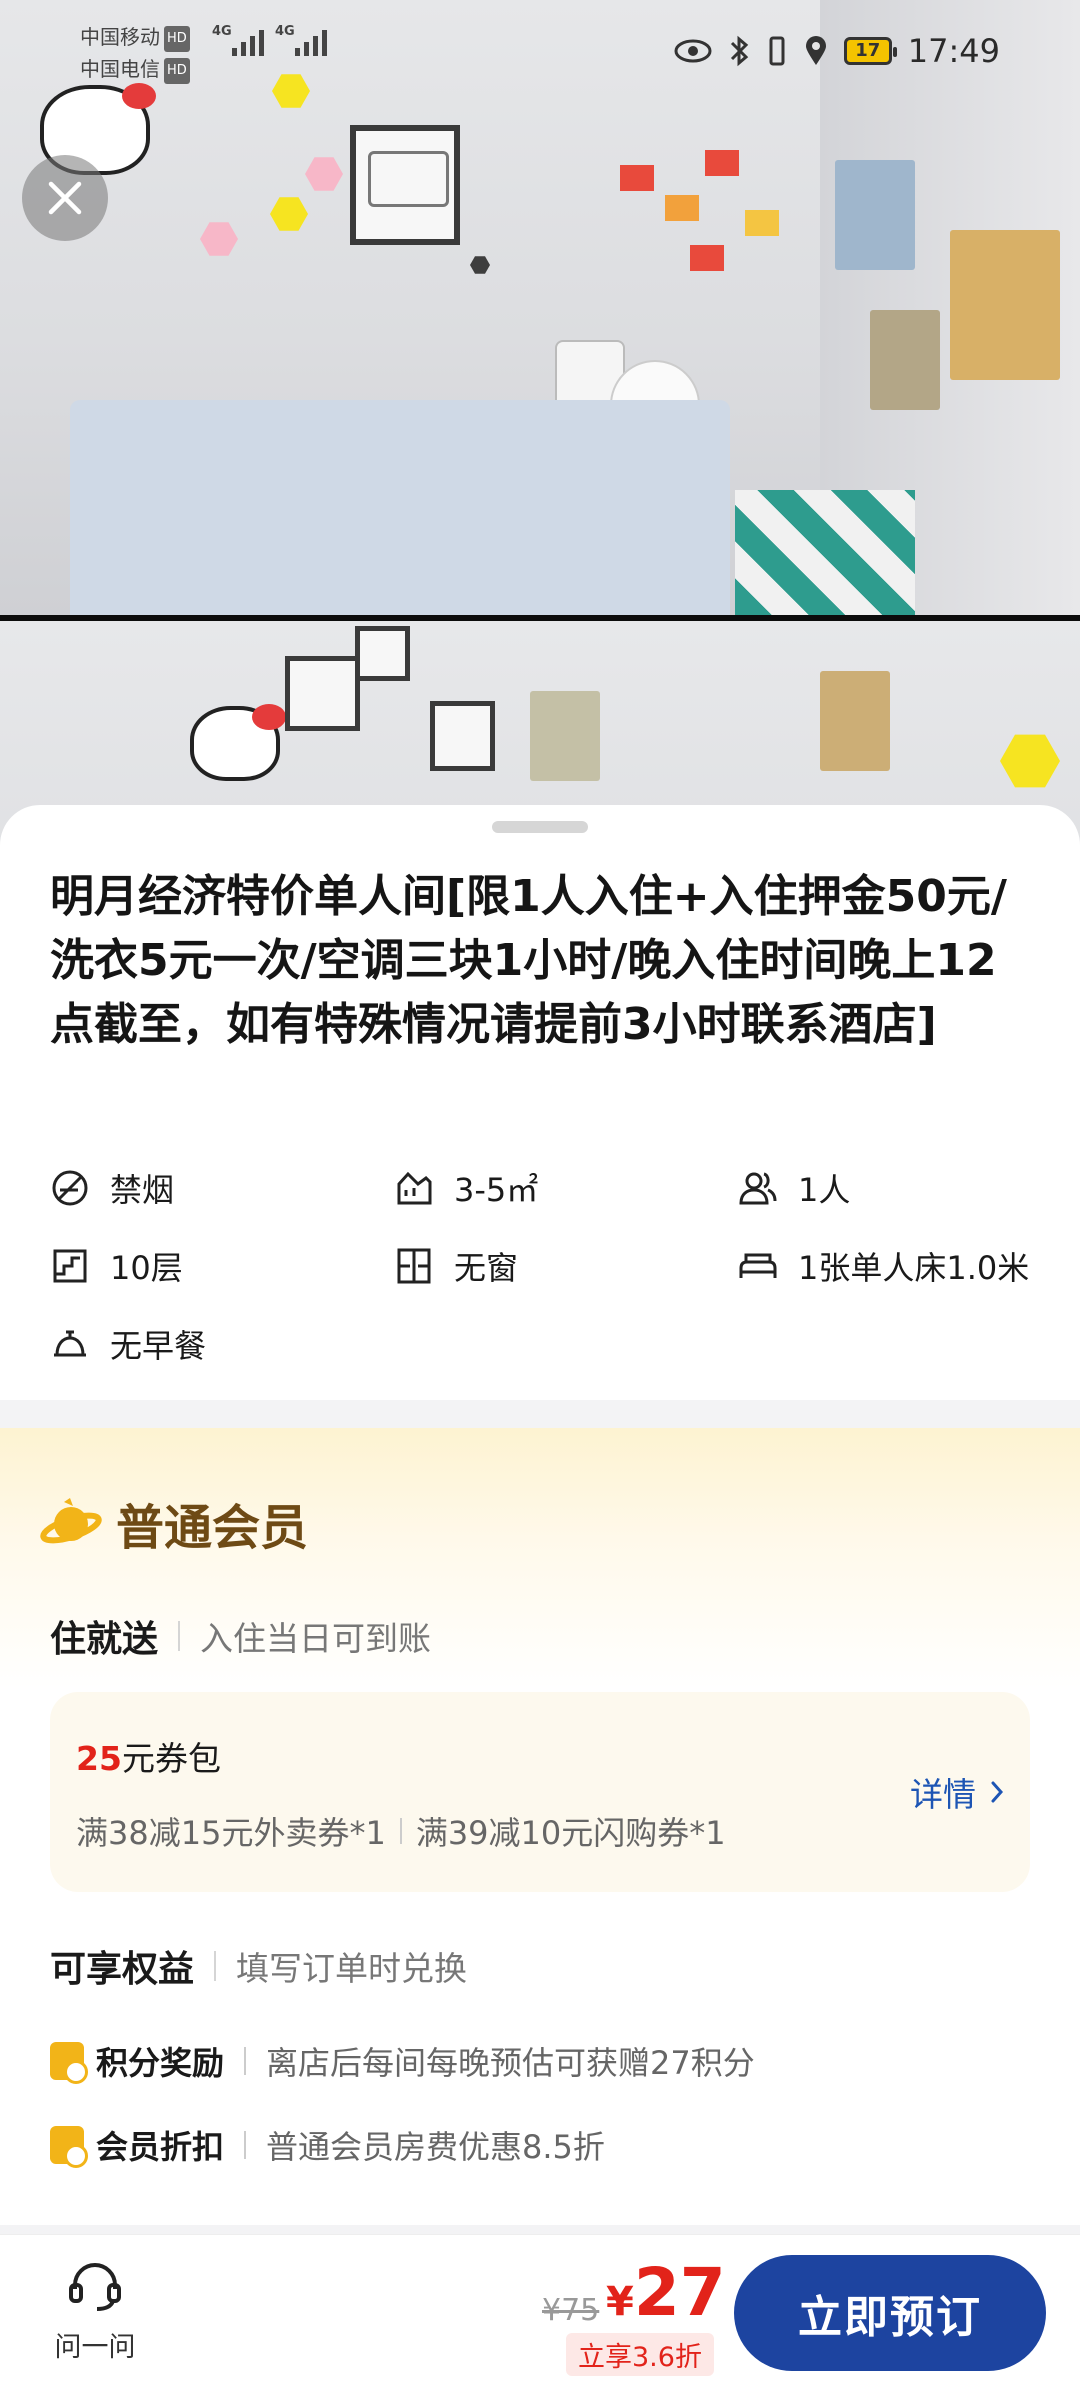 This screenshot has width=1080, height=2400. I want to click on current-price: ¥ 27, so click(666, 2293).